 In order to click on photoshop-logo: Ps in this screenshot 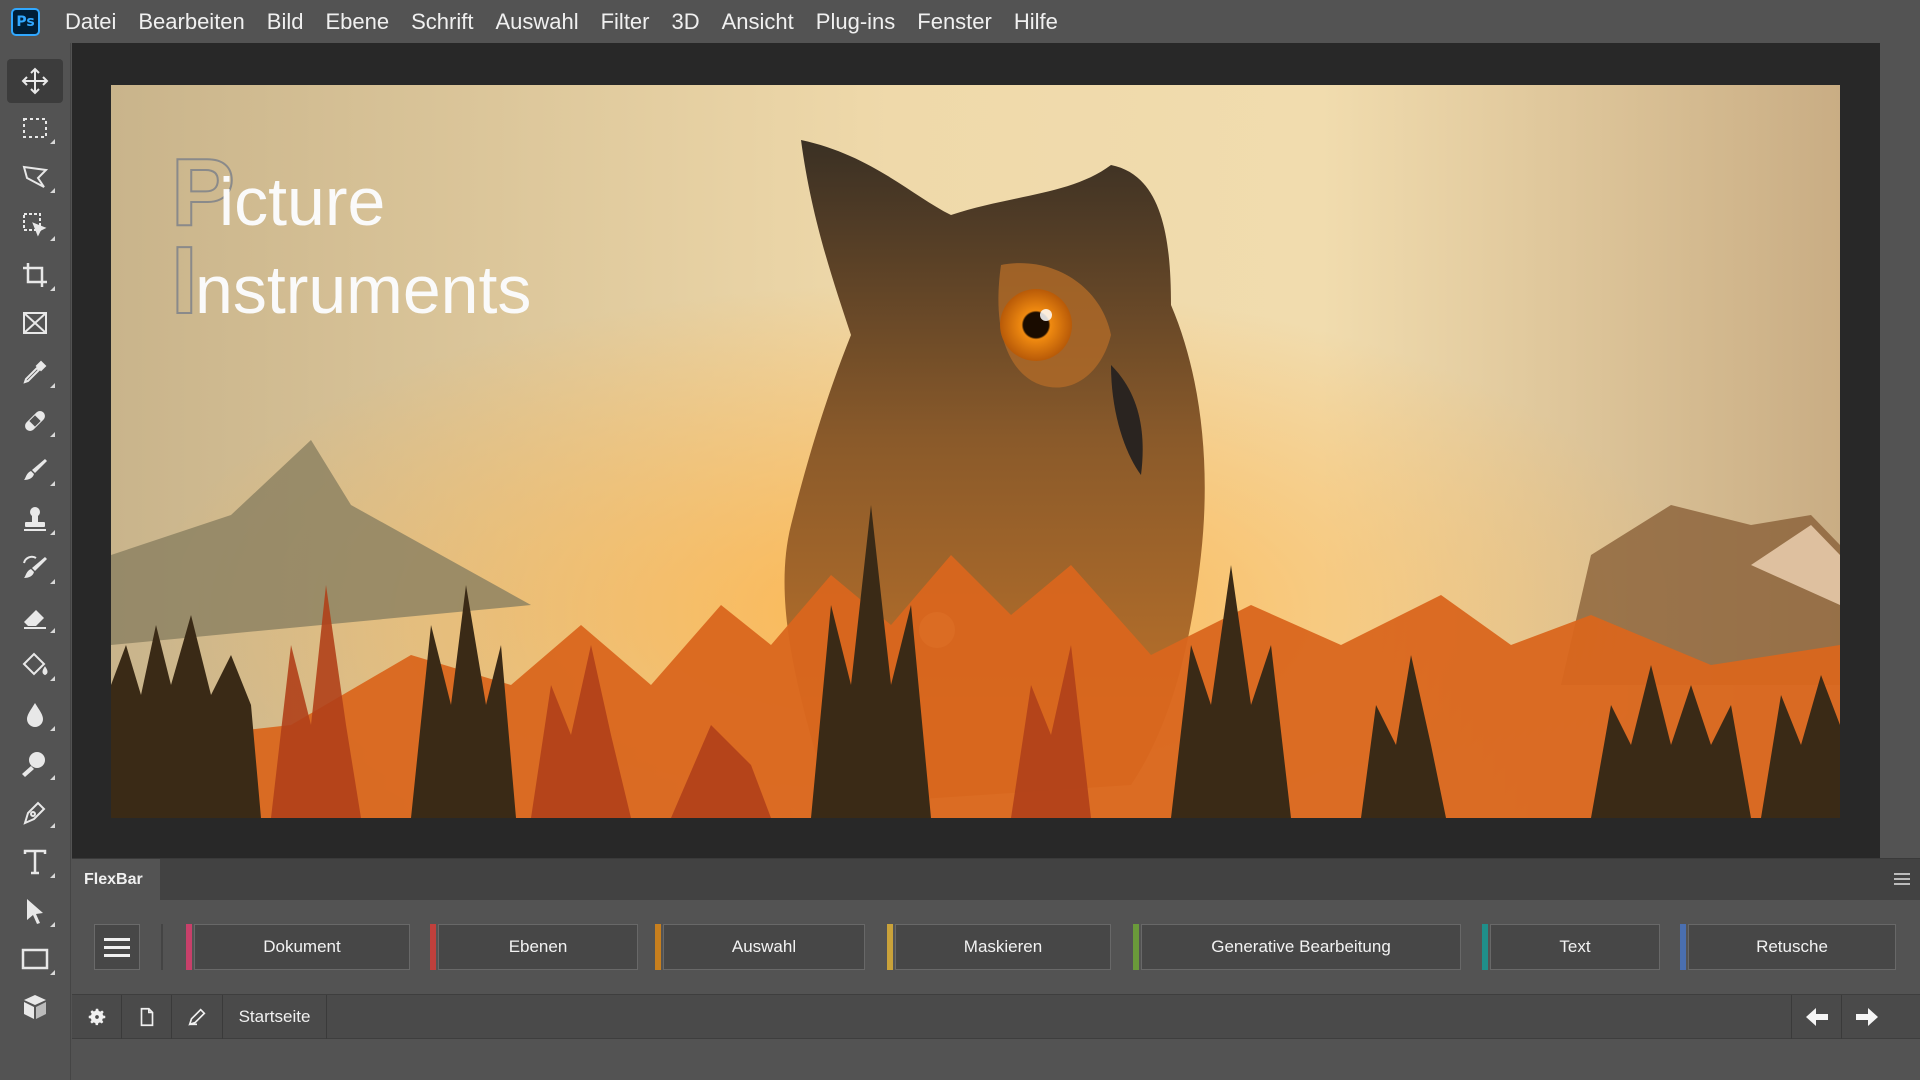, I will do `click(25, 21)`.